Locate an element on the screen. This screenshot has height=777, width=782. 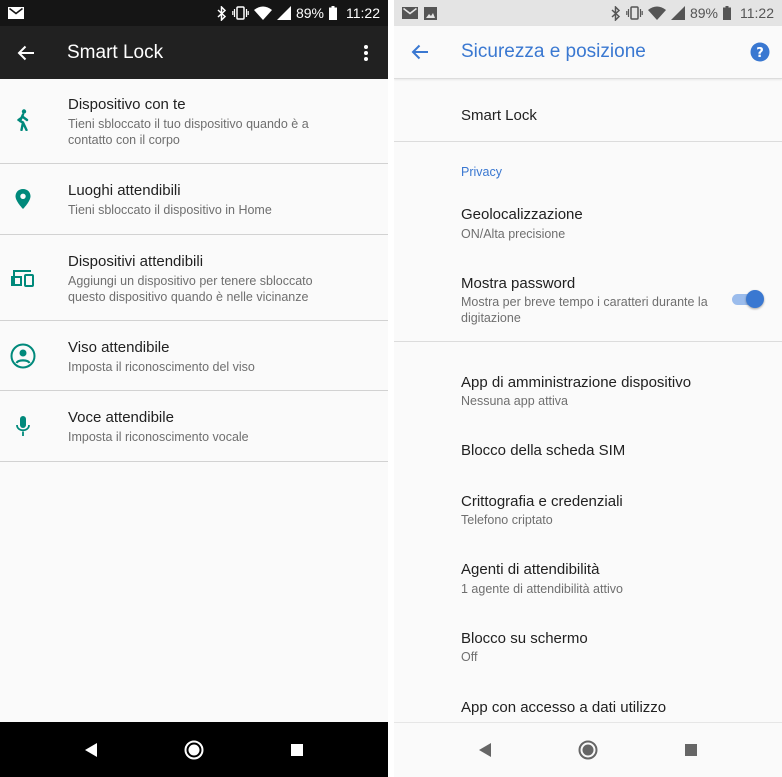
list-item-title: Luoghi attendibili is located at coordinates (124, 190).